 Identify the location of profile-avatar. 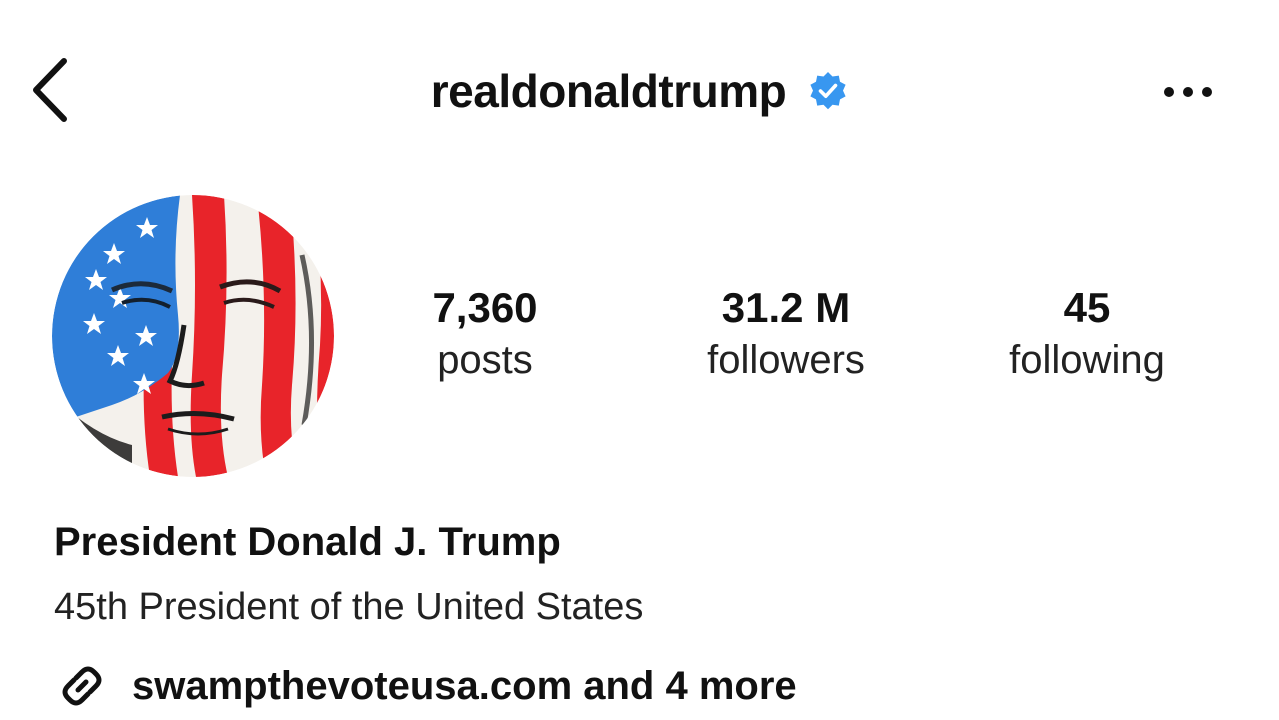
(193, 336).